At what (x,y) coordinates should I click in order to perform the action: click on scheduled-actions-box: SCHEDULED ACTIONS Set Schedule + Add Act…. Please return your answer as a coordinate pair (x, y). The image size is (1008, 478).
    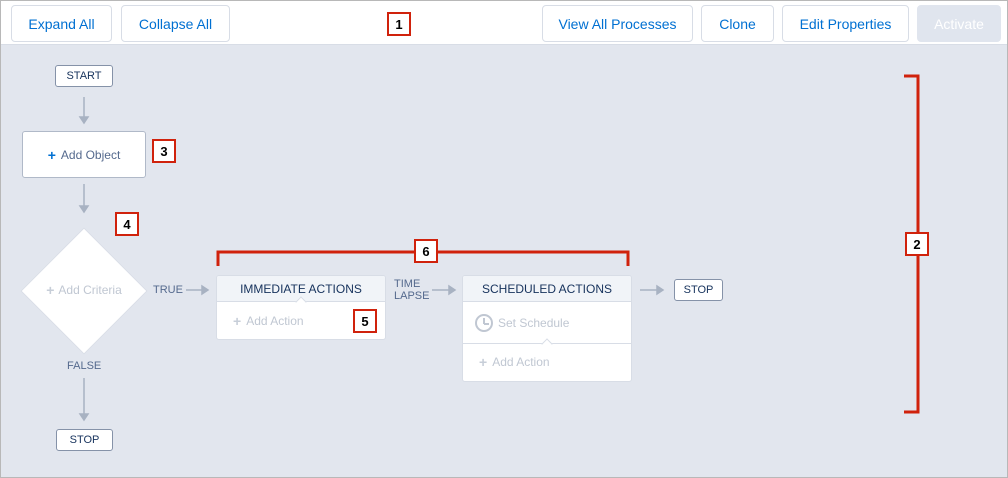
    Looking at the image, I should click on (547, 328).